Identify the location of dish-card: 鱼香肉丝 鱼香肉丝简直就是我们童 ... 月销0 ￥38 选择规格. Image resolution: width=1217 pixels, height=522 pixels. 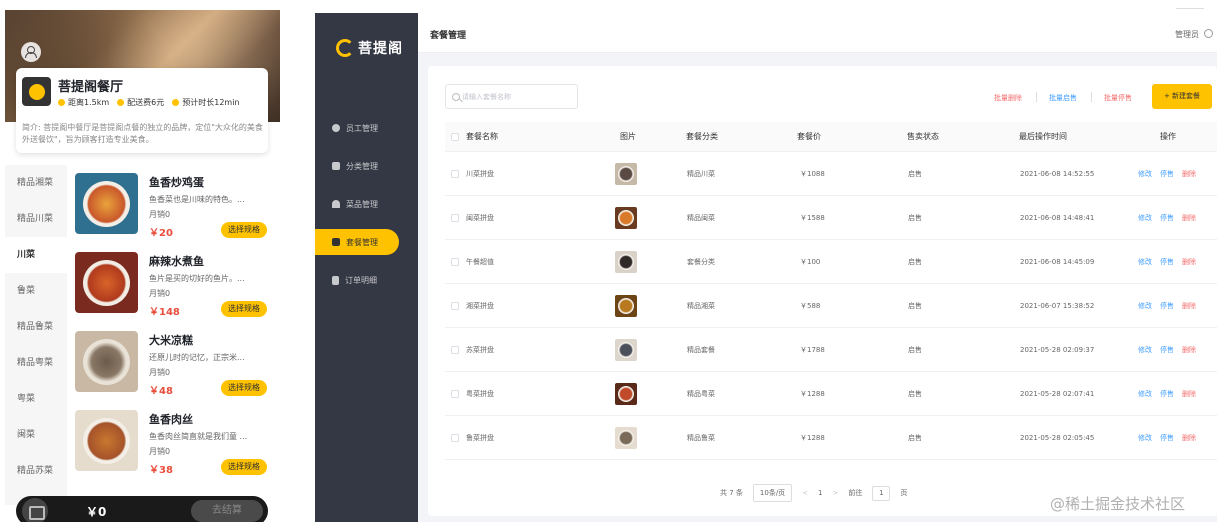
(175, 449).